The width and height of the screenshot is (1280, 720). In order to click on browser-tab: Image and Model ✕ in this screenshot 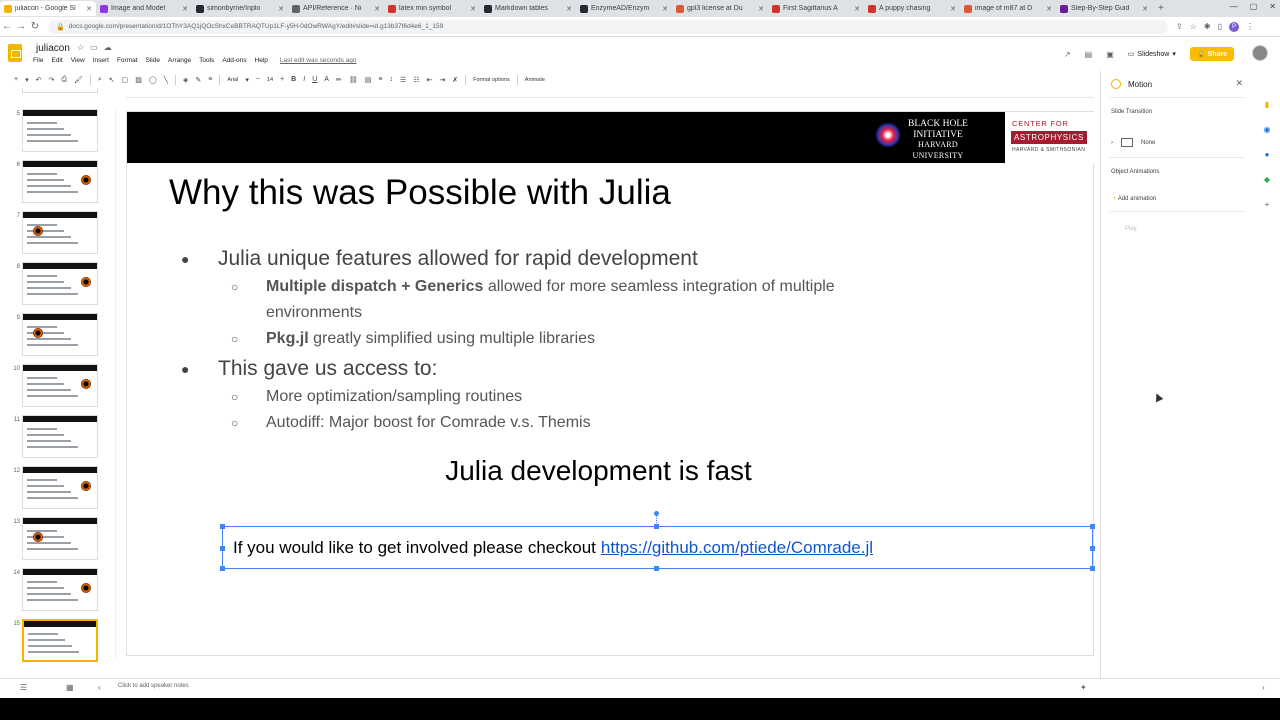, I will do `click(144, 8)`.